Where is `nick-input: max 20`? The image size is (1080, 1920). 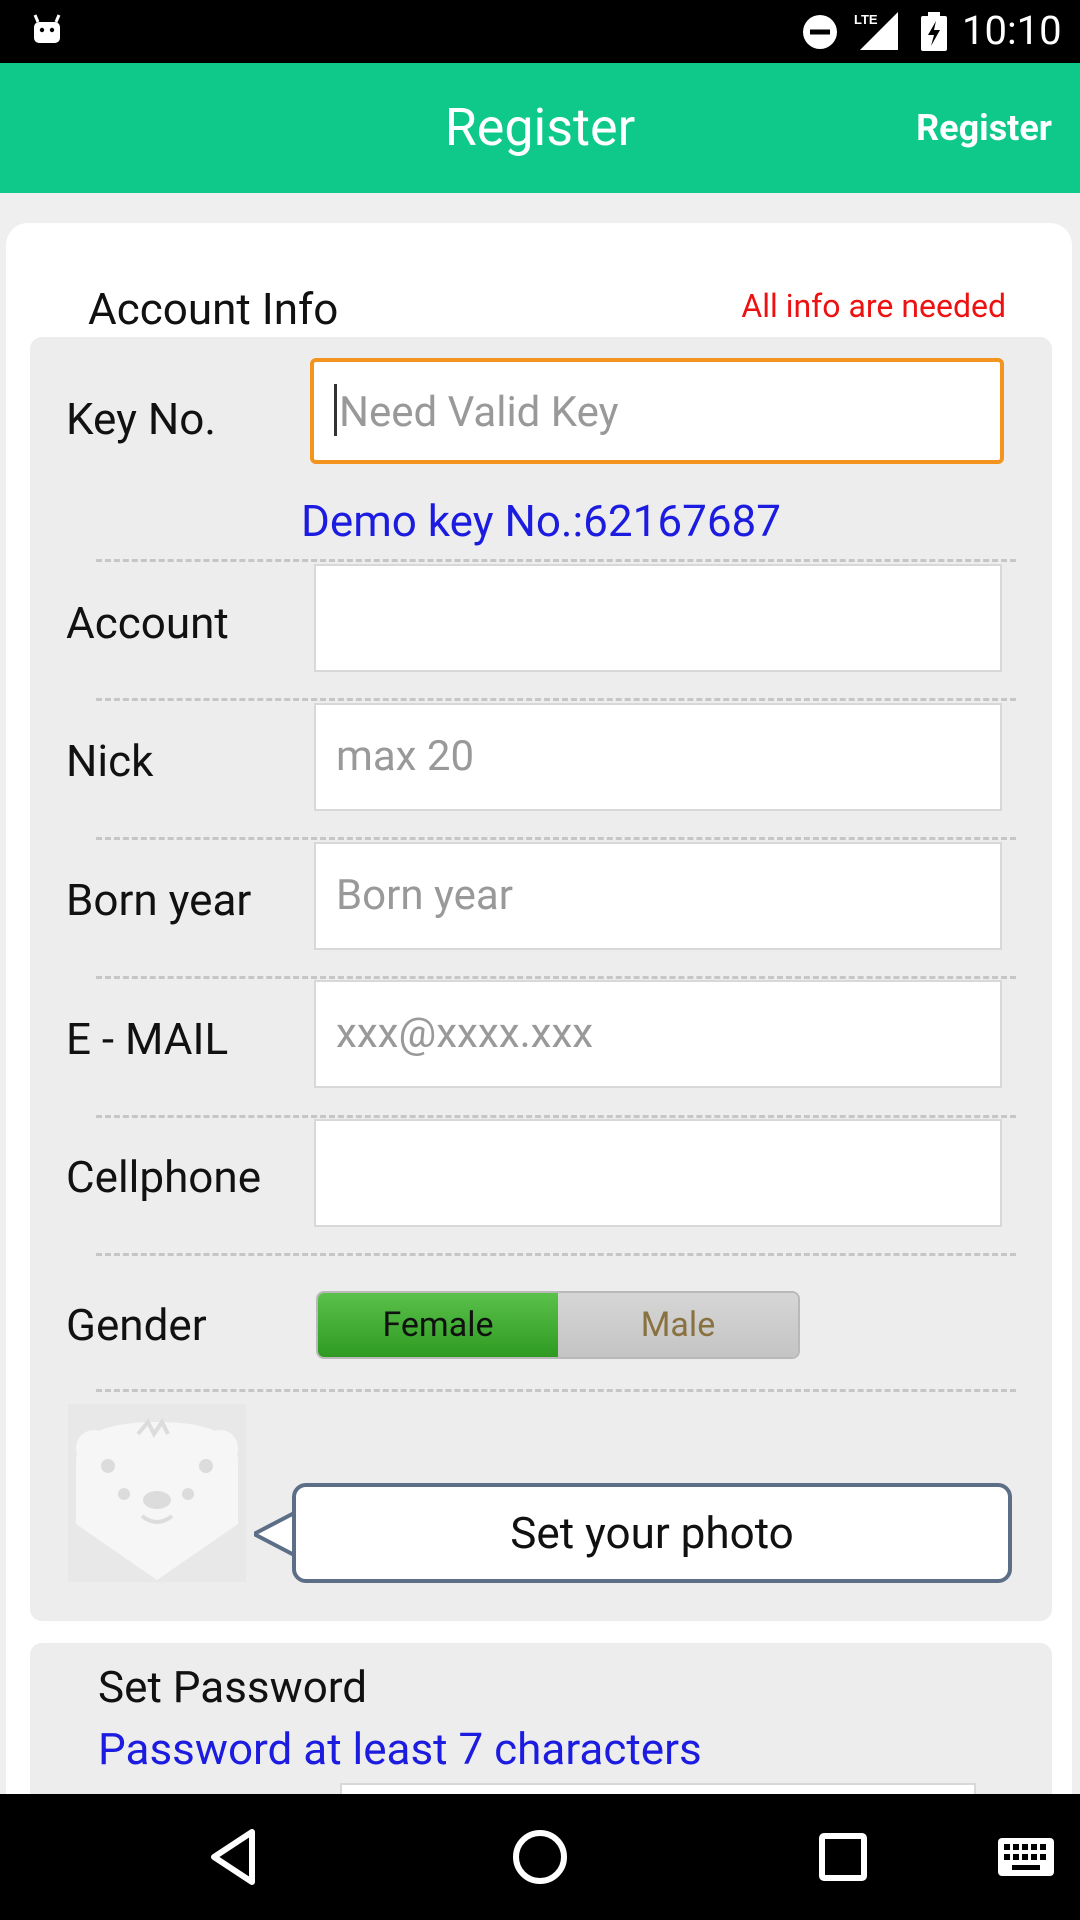 nick-input: max 20 is located at coordinates (658, 757).